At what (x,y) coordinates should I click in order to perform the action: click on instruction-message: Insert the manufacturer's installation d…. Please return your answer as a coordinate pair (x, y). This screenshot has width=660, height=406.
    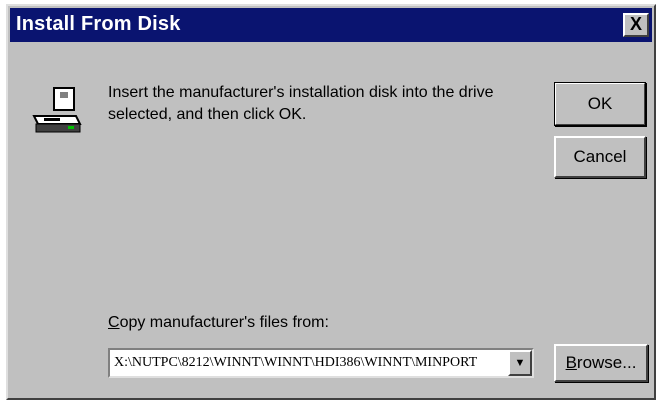
    Looking at the image, I should click on (301, 103).